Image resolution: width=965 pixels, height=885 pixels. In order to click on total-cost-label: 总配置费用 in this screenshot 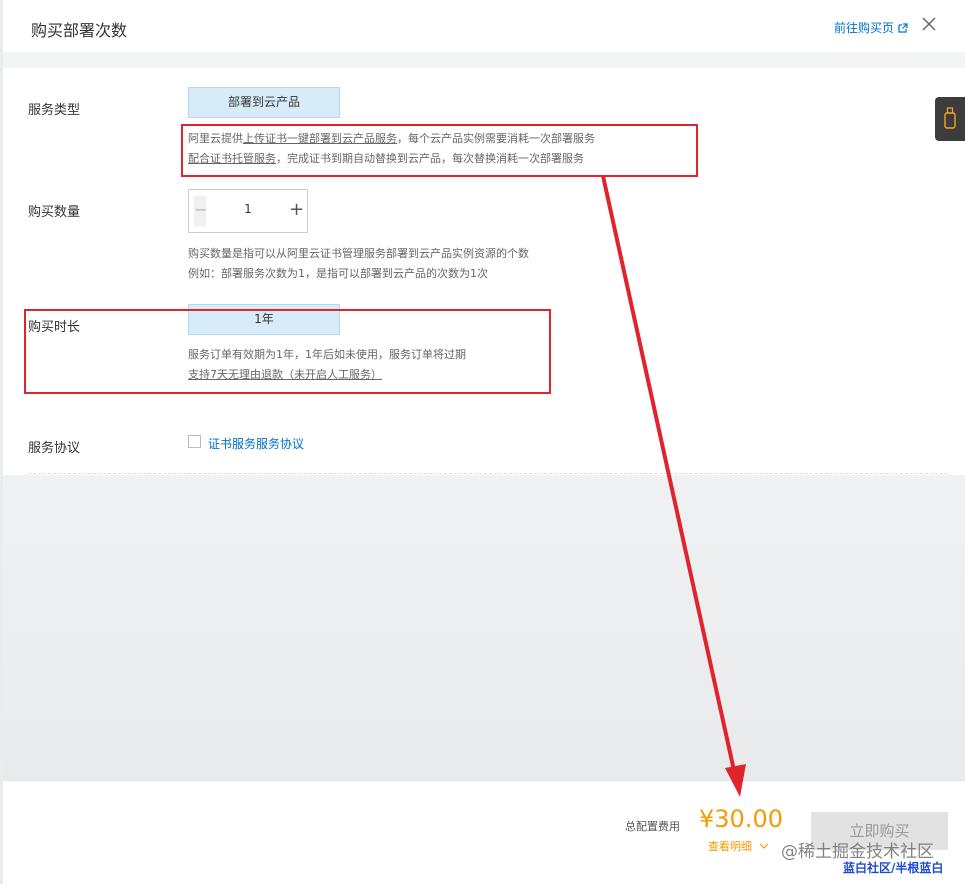, I will do `click(652, 826)`.